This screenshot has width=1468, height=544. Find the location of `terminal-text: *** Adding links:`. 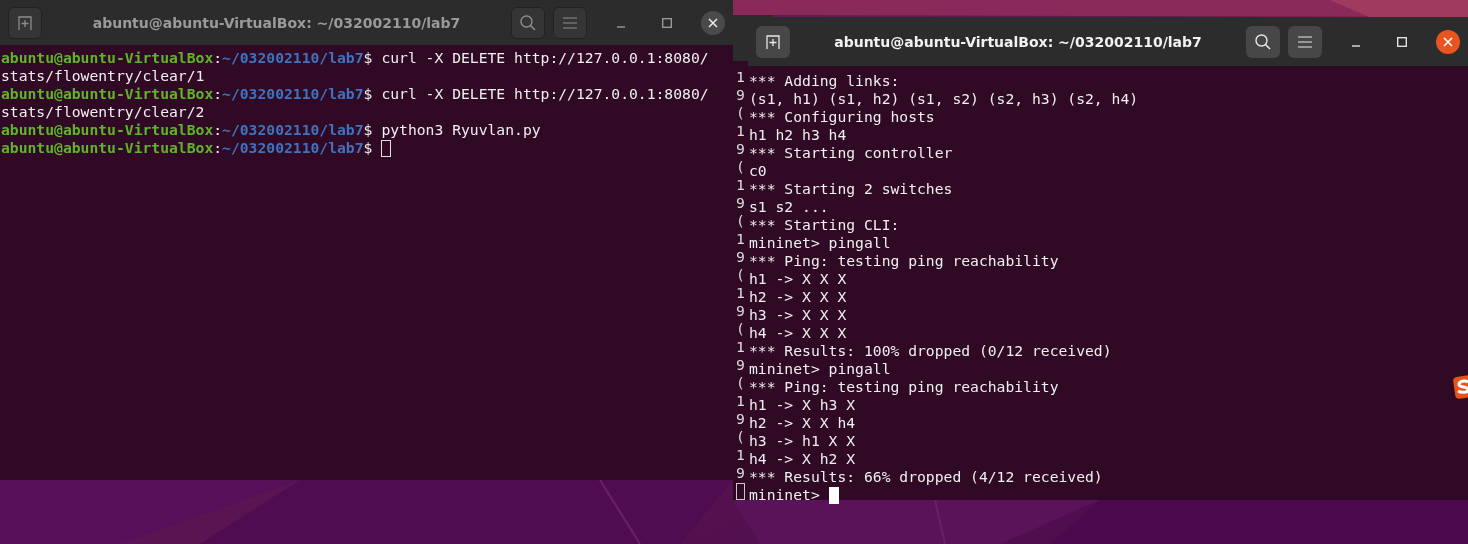

terminal-text: *** Adding links: is located at coordinates (824, 81).